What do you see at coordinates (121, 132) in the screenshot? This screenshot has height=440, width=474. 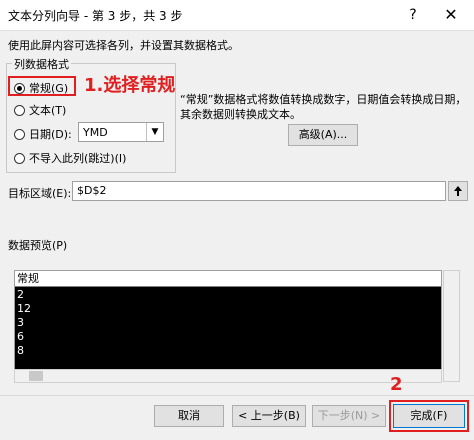 I see `date-format-select: YMD ▼` at bounding box center [121, 132].